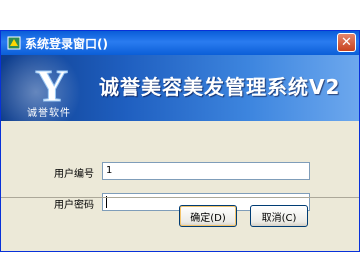 The image size is (360, 270). What do you see at coordinates (180, 261) in the screenshot?
I see `bottom-margin` at bounding box center [180, 261].